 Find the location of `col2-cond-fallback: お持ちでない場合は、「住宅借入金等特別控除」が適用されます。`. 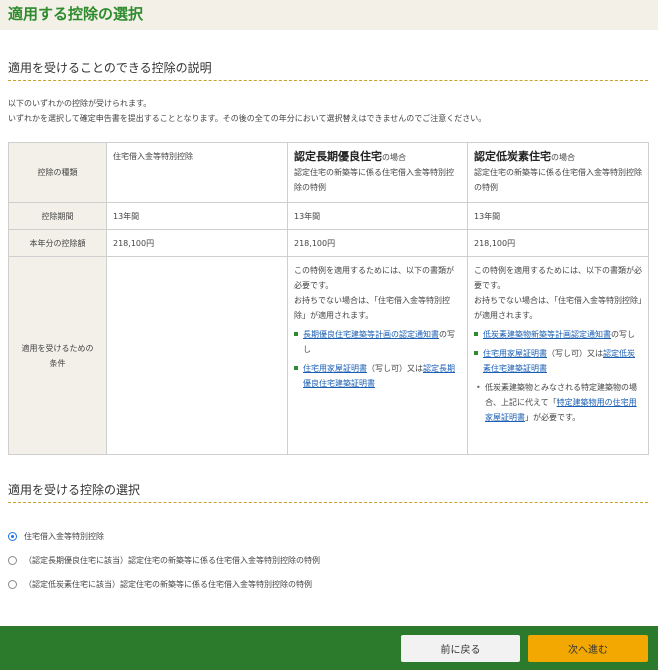

col2-cond-fallback: お持ちでない場合は、「住宅借入金等特別控除」が適用されます。 is located at coordinates (372, 308).